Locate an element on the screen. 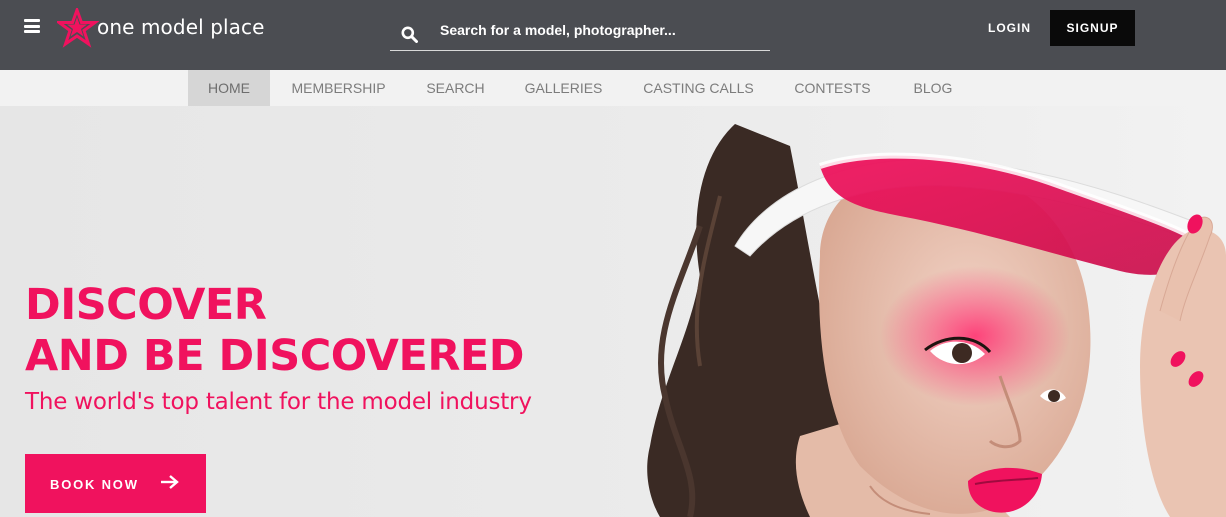  login-link: LOGIN is located at coordinates (1009, 28).